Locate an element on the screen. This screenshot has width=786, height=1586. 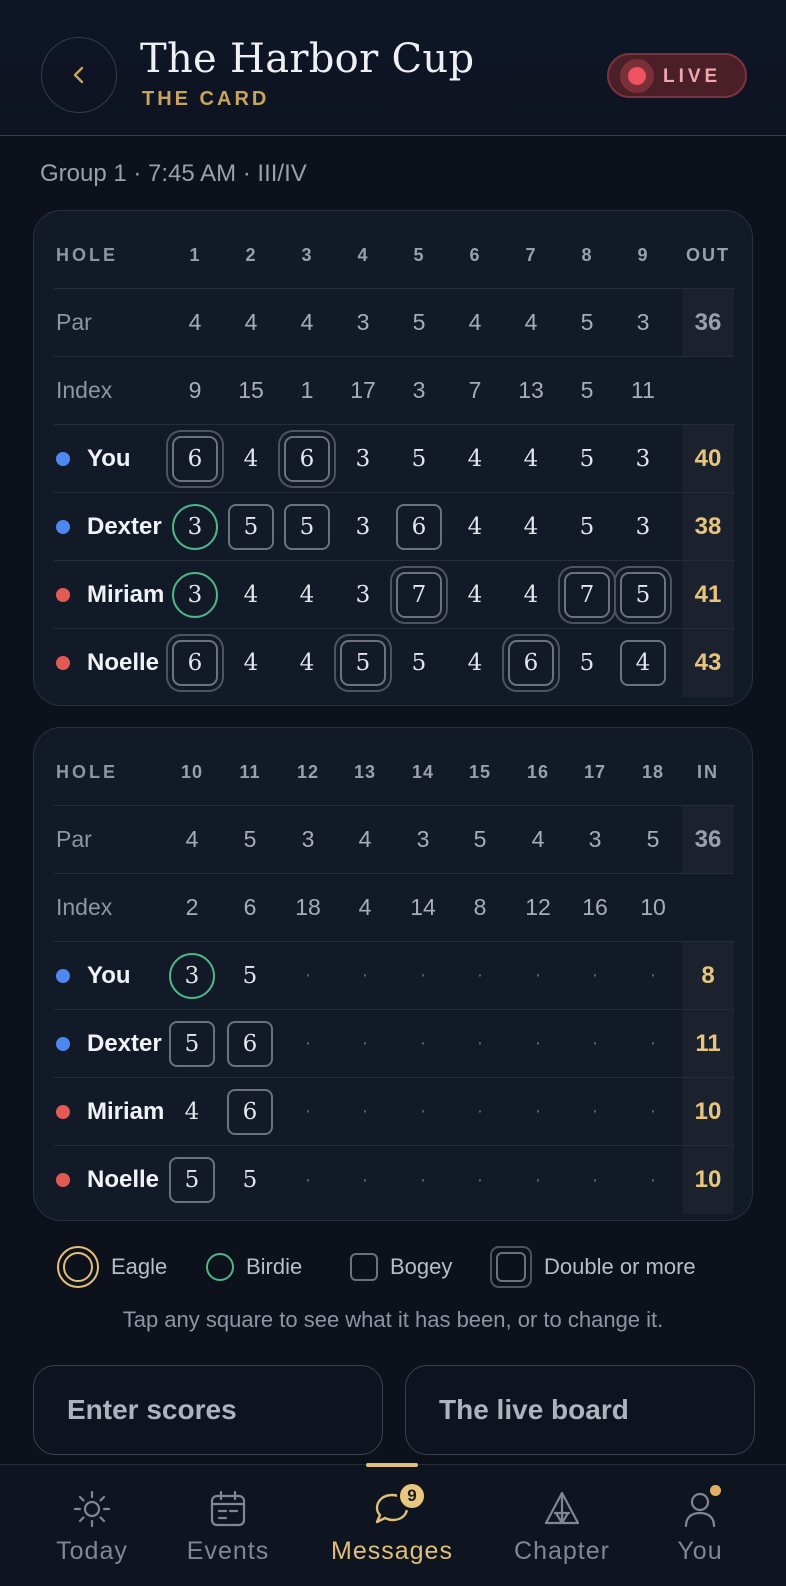
hole-header-label: HOLE is located at coordinates (87, 255).